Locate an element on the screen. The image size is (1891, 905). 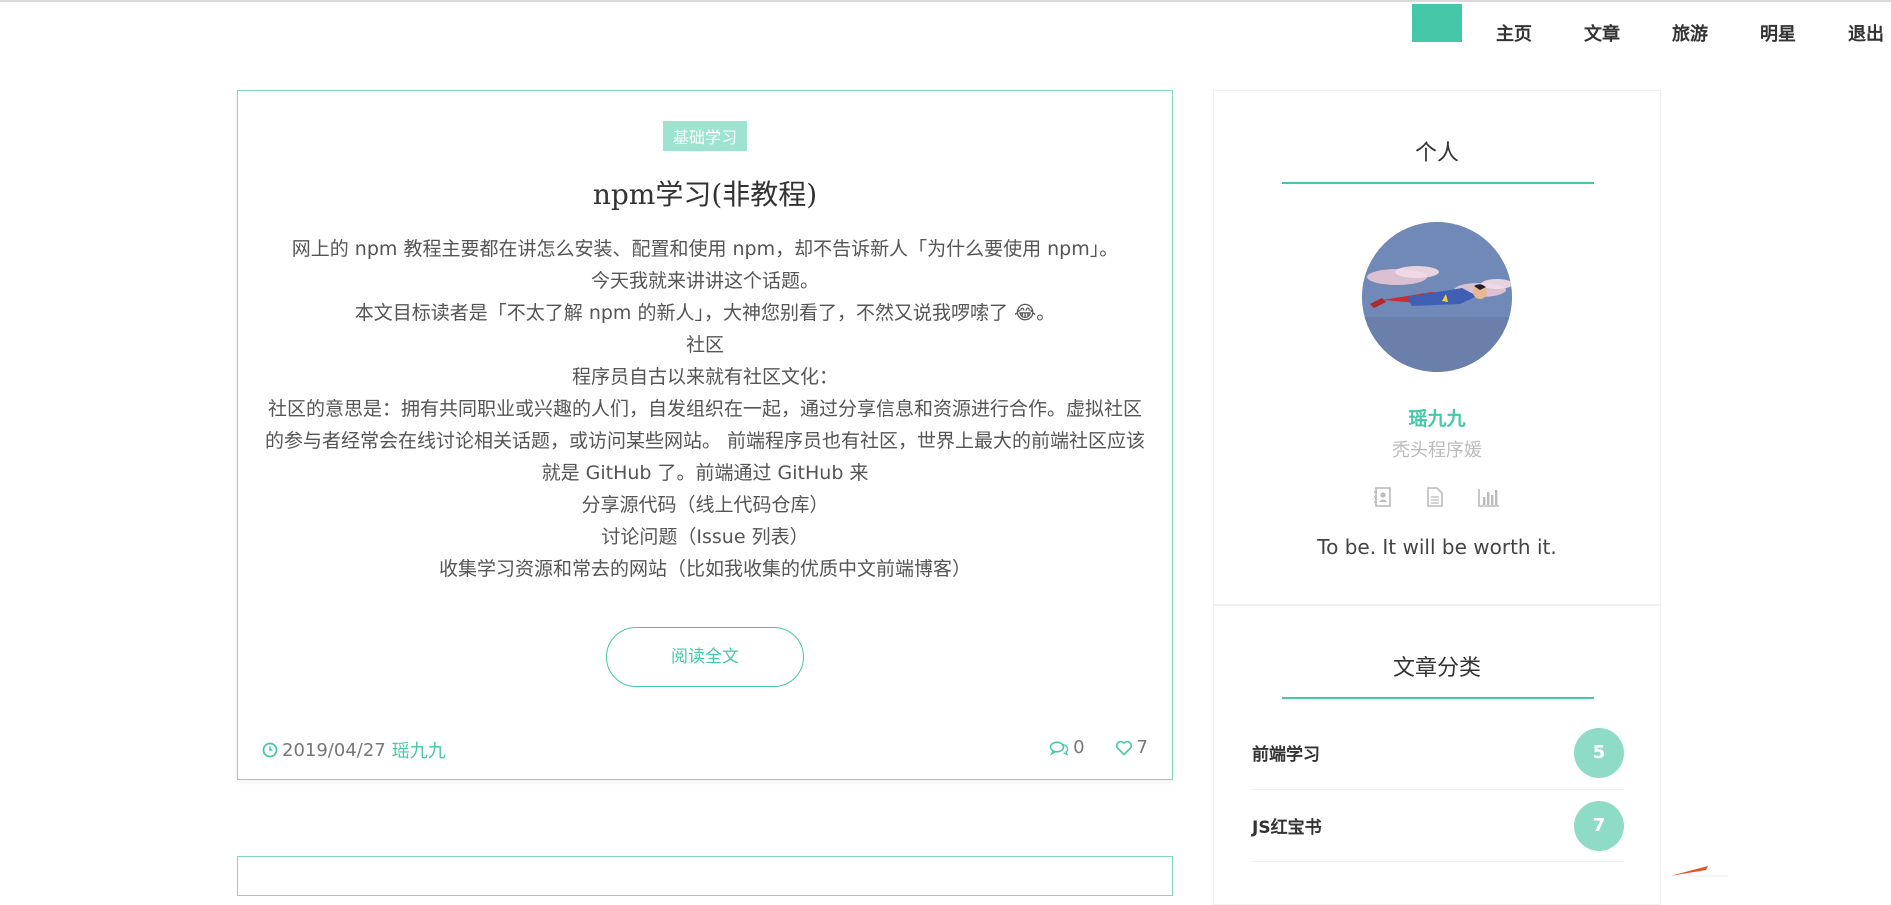
heart-icon is located at coordinates (1123, 747).